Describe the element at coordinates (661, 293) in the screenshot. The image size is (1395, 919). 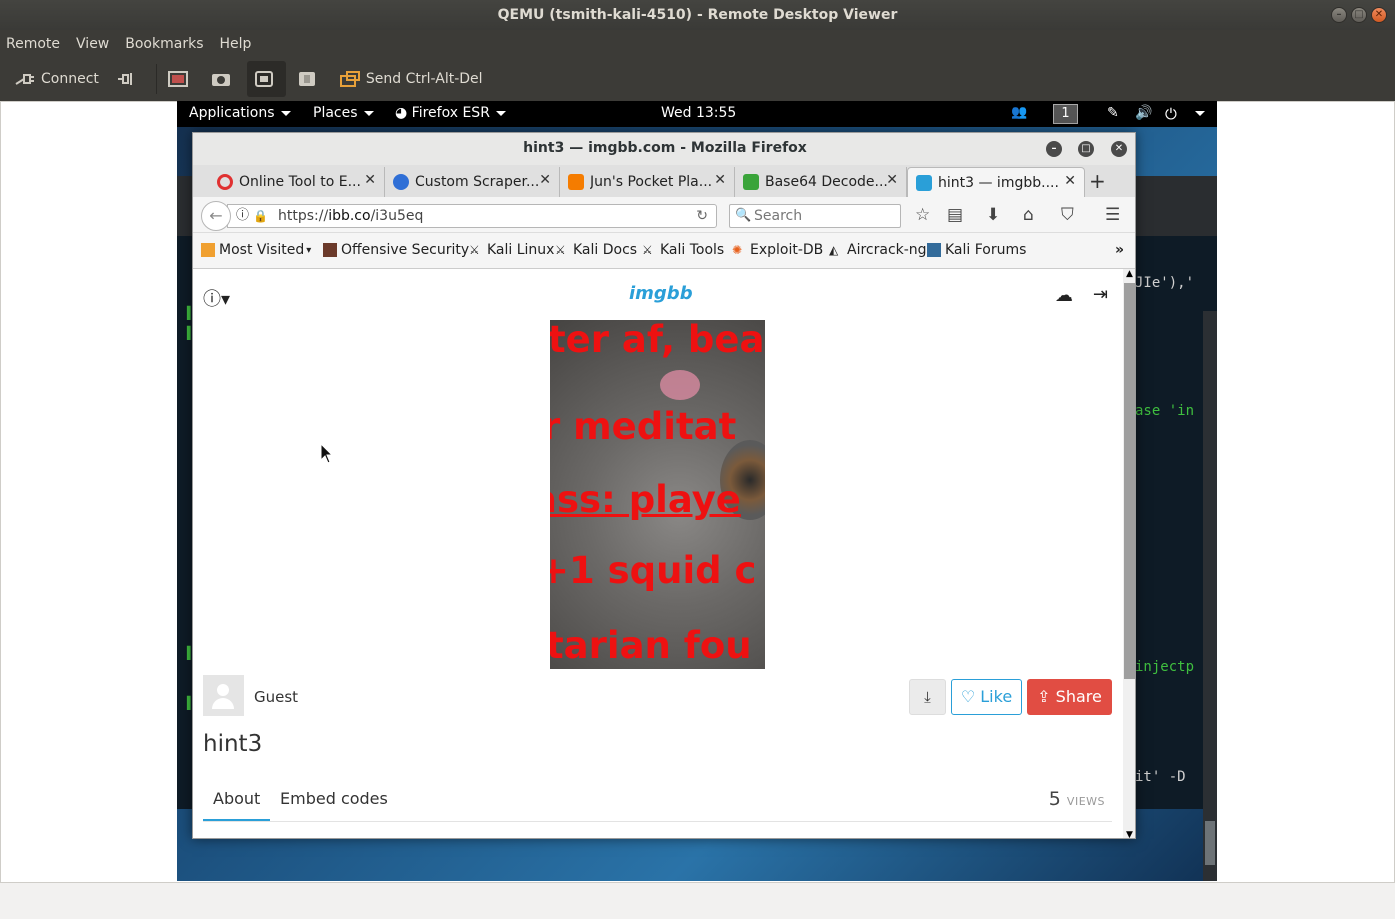
I see `imgbb-logo: imgbb` at that location.